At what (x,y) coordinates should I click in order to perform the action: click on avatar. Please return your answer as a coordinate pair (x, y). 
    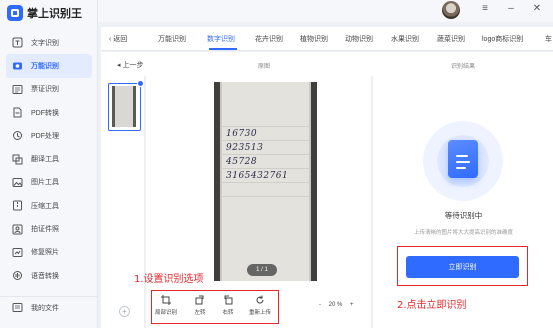
    Looking at the image, I should click on (451, 10).